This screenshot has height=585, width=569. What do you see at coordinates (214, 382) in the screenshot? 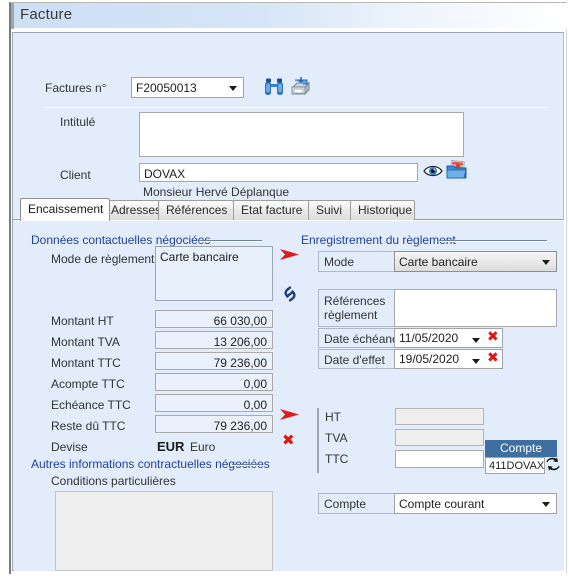
I see `acompte-ttc-value: 0,00` at bounding box center [214, 382].